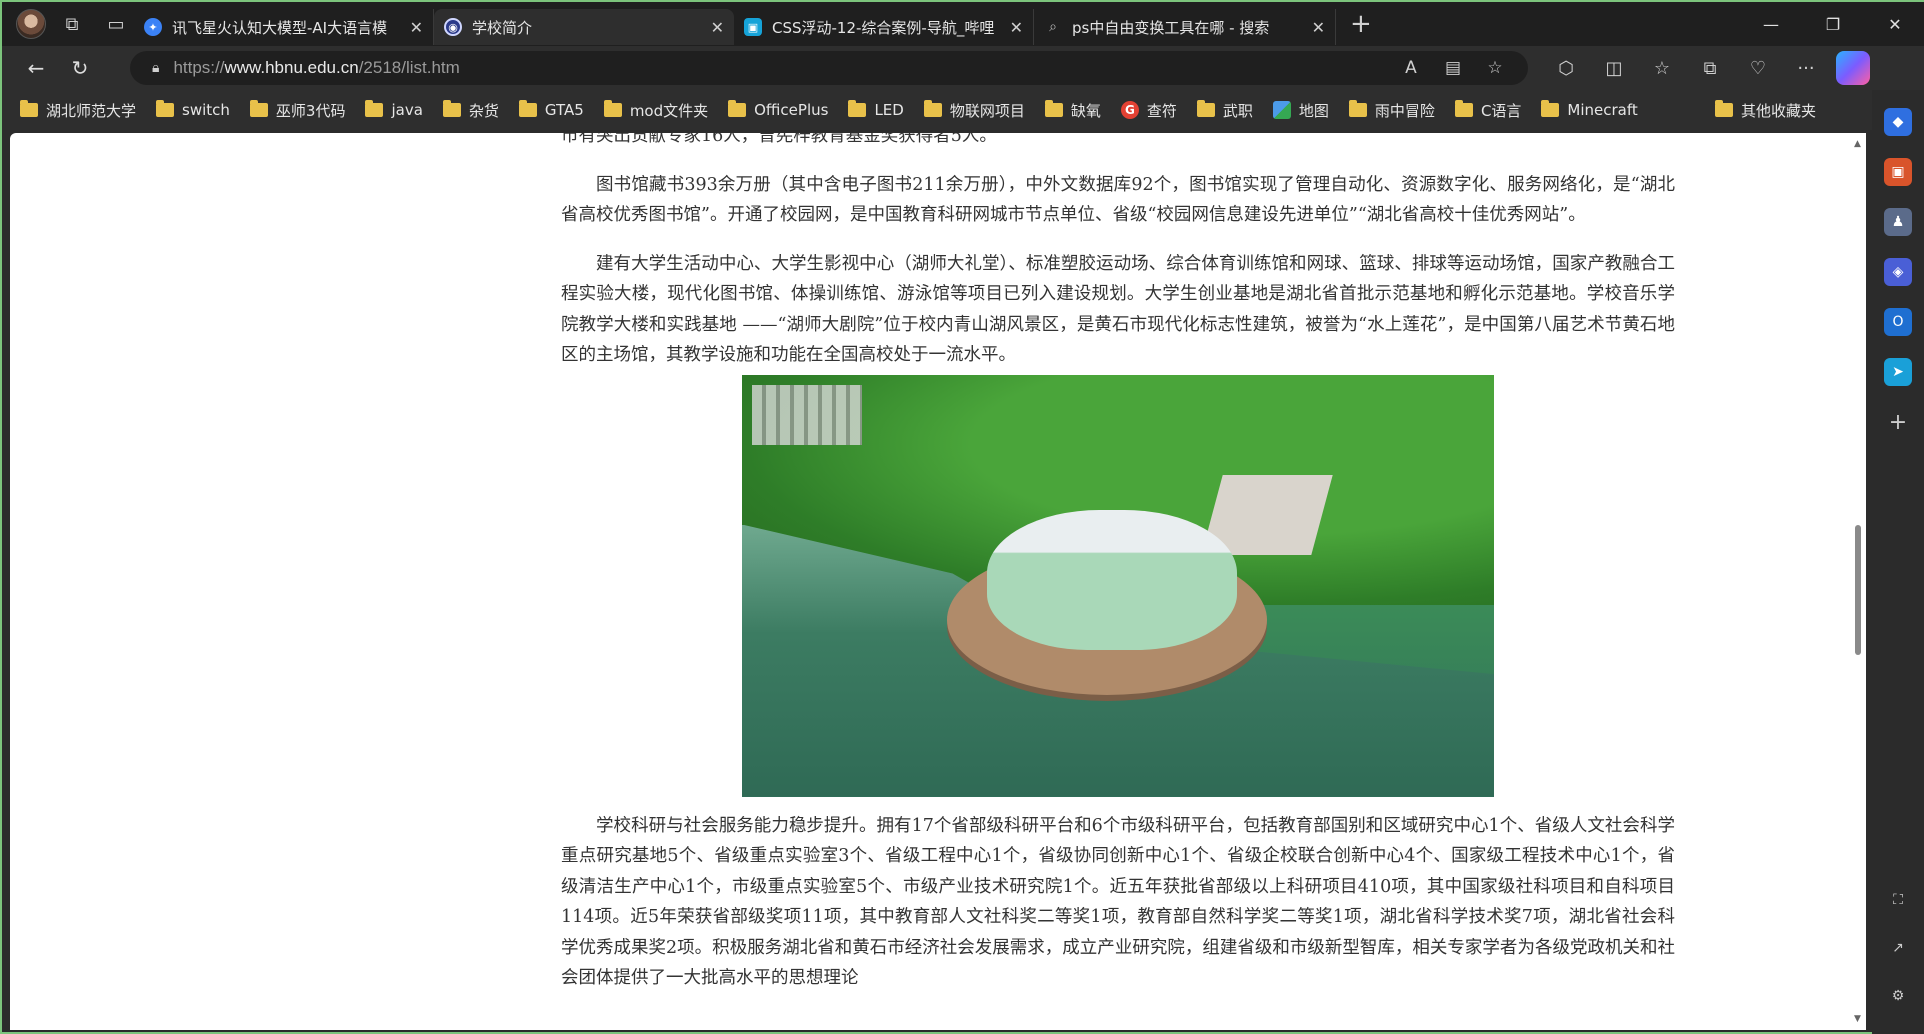  I want to click on copilot-icon, so click(1853, 68).